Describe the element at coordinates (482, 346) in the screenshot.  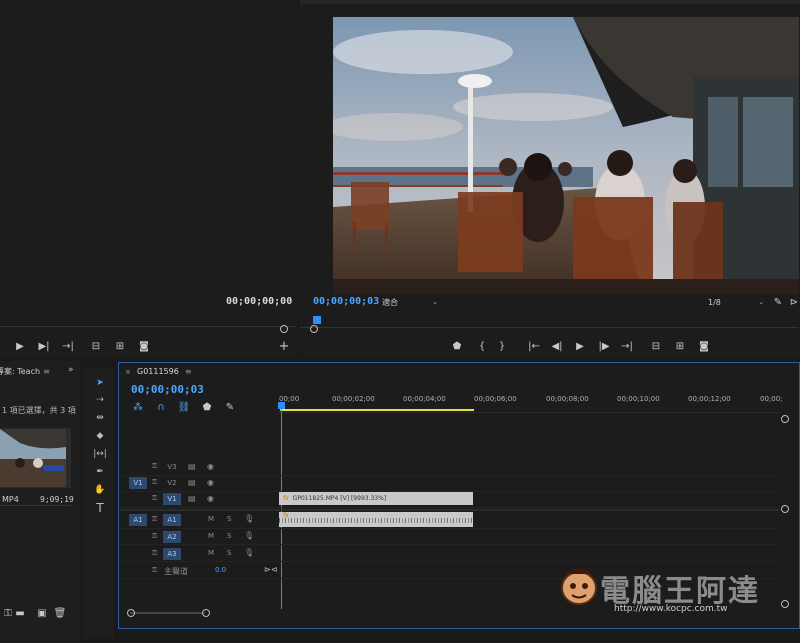
I see `mark-in-button: {` at that location.